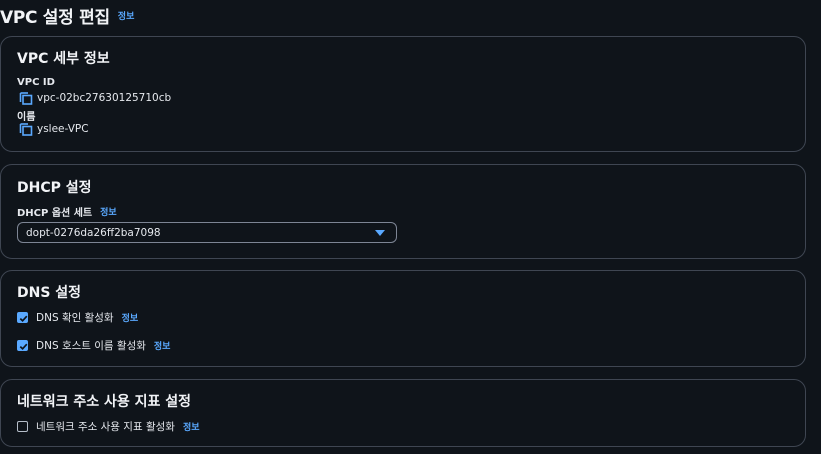 Image resolution: width=821 pixels, height=454 pixels. I want to click on dns-hostnames-info-link: 정보, so click(162, 345).